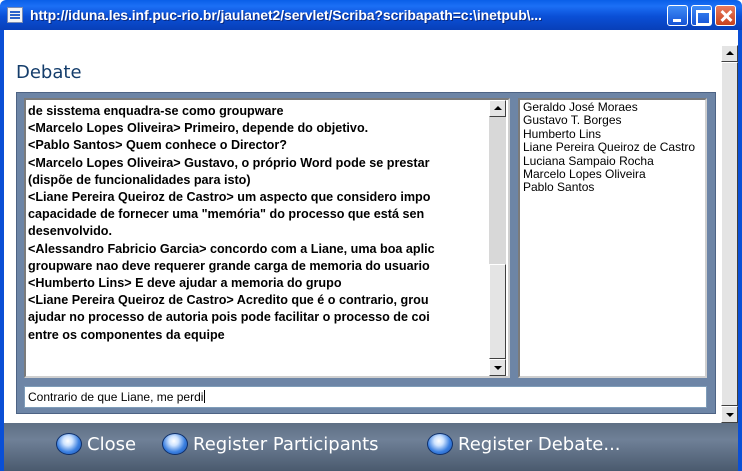 The image size is (742, 471). I want to click on chat-scroll-down-button, so click(497, 367).